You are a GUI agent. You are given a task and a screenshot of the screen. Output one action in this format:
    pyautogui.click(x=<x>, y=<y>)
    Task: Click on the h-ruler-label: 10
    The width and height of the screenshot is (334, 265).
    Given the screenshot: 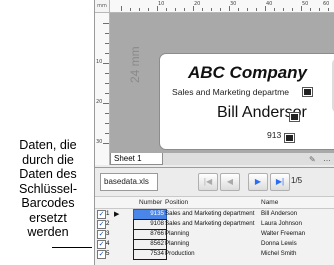 What is the action you would take?
    pyautogui.click(x=161, y=4)
    